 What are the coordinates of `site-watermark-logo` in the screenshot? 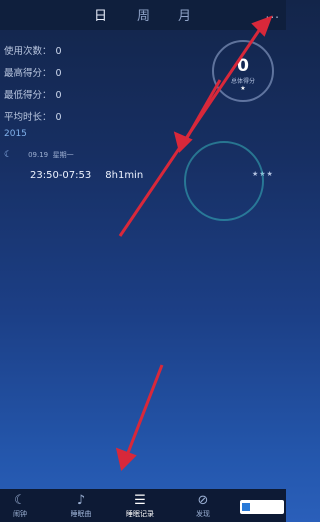 It's located at (262, 507).